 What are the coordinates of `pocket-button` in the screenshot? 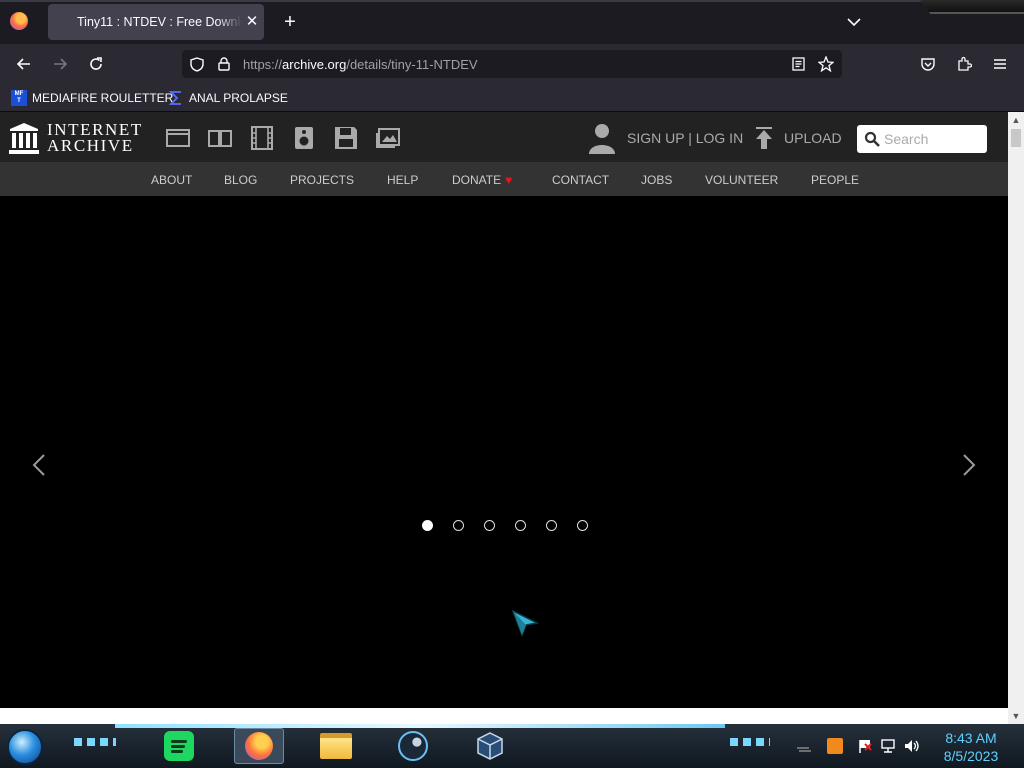 It's located at (928, 64).